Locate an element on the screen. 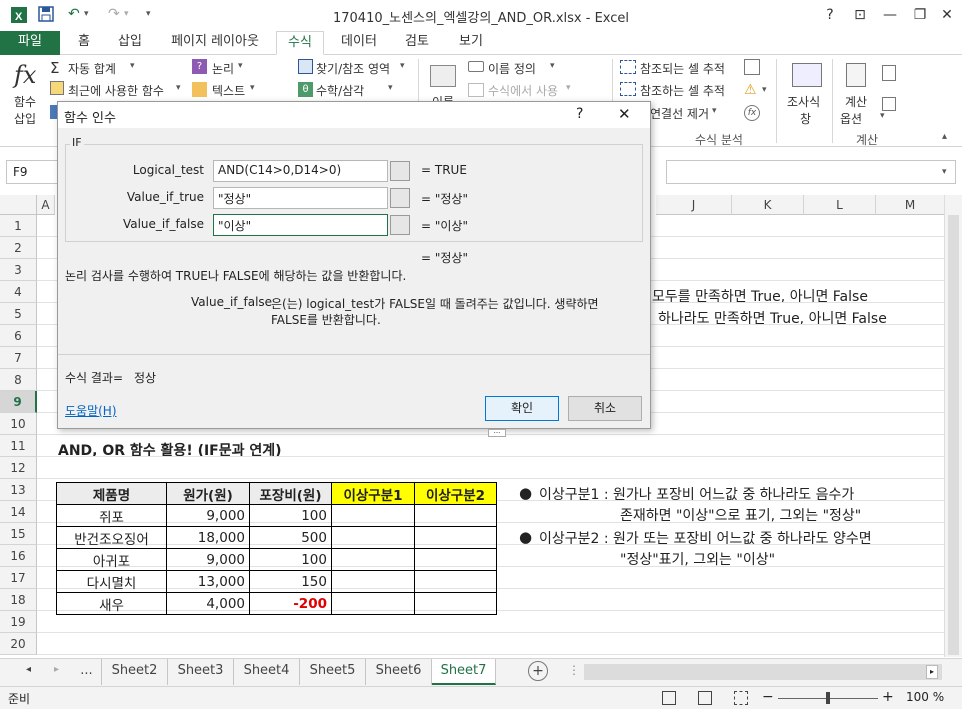  watch-window-label1: 조사식 is located at coordinates (803, 101).